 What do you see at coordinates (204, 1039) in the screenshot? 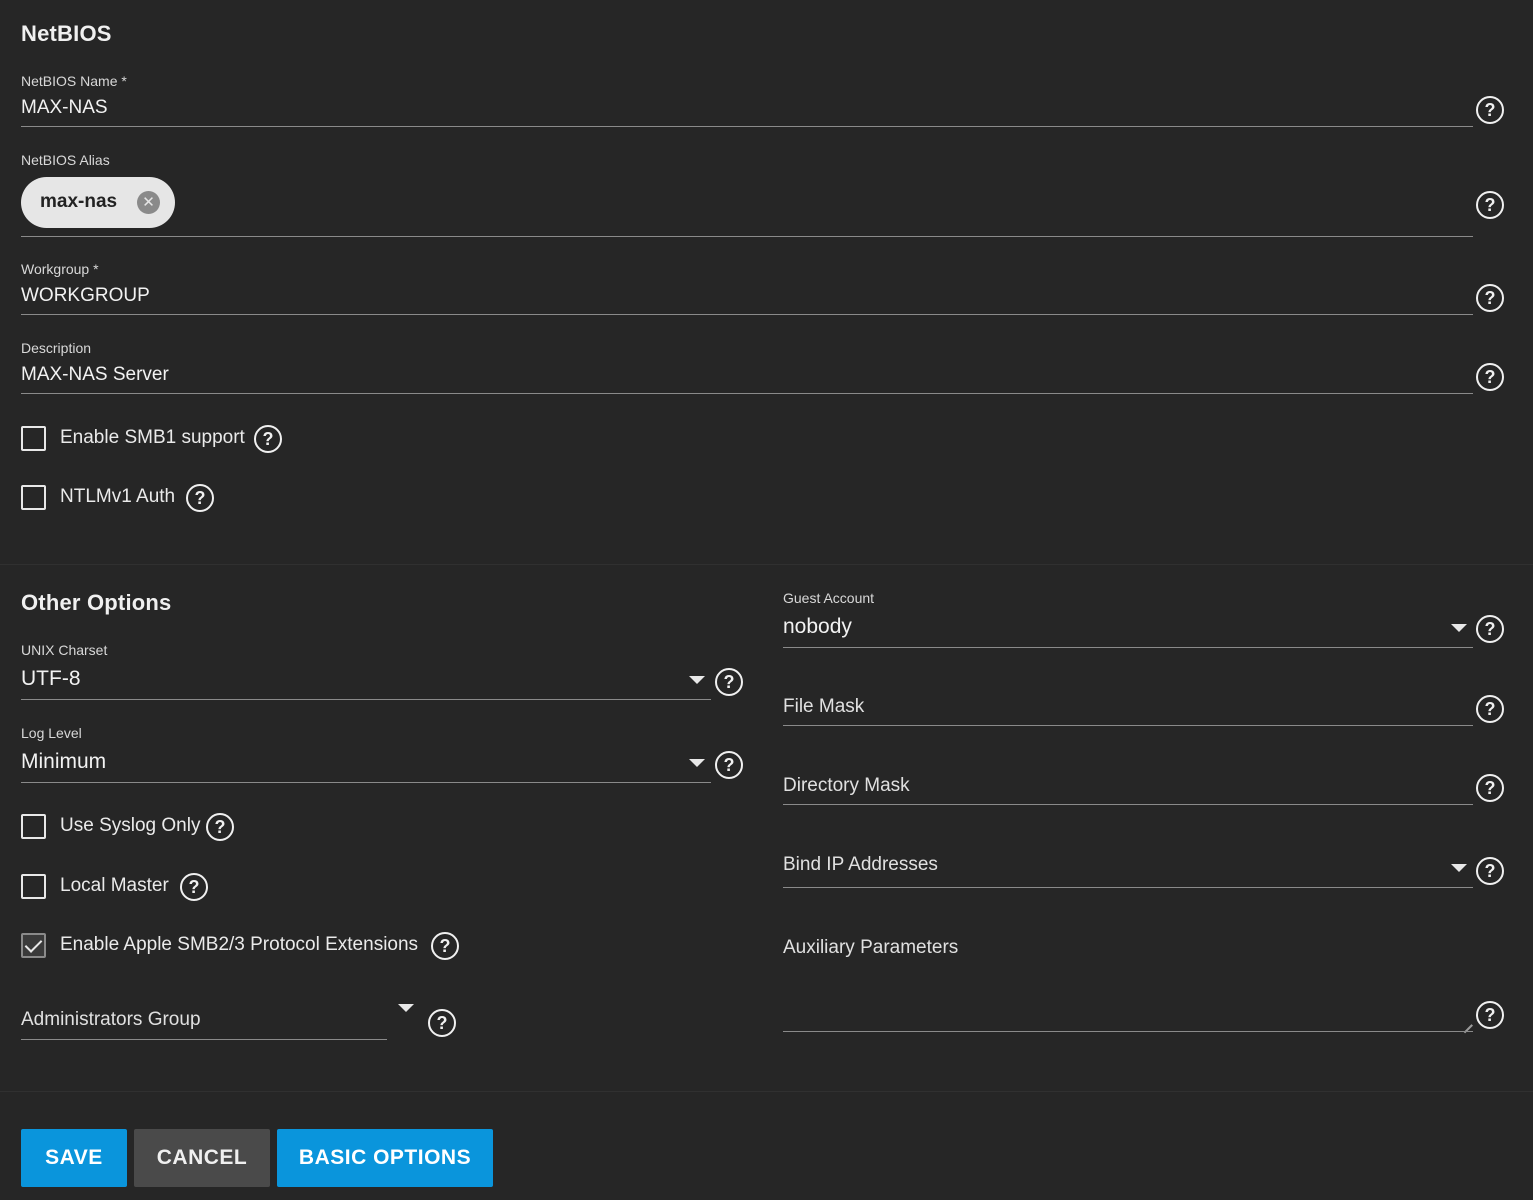
I see `admin-group-underline` at bounding box center [204, 1039].